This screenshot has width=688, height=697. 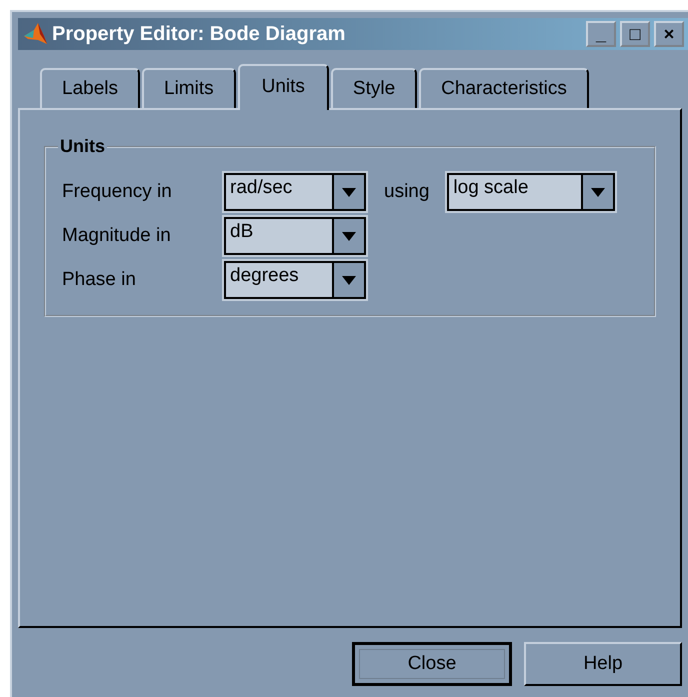 I want to click on tab: Units, so click(x=283, y=87).